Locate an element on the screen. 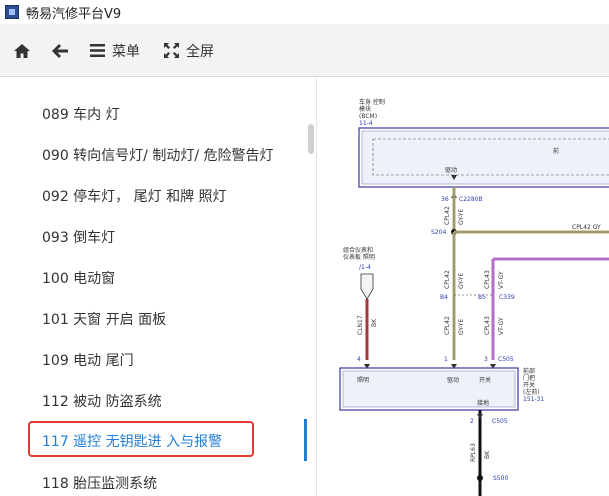 This screenshot has height=496, width=609. splice-s500 is located at coordinates (480, 478).